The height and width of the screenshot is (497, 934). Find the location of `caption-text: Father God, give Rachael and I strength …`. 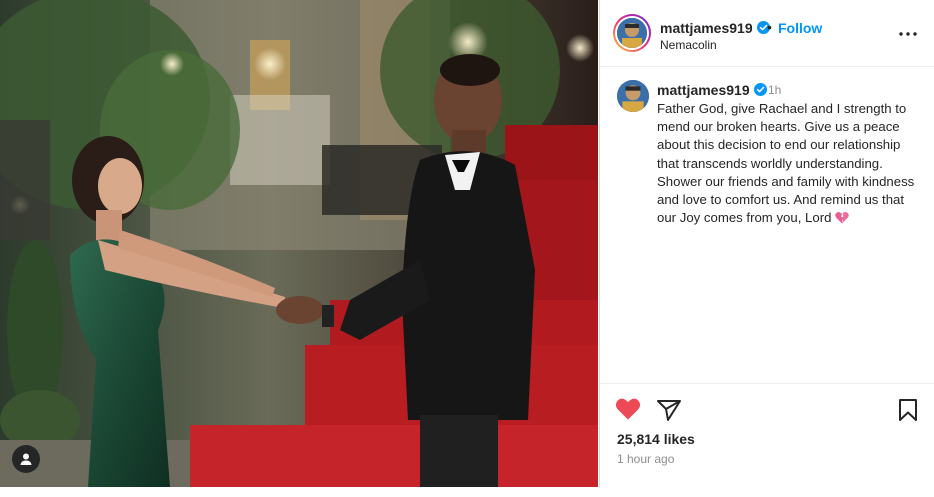

caption-text: Father God, give Rachael and I strength … is located at coordinates (791, 163).